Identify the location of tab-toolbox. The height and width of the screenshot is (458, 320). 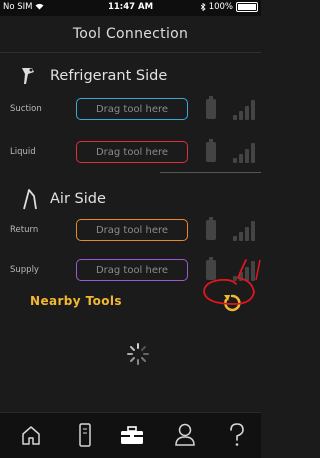
(132, 435).